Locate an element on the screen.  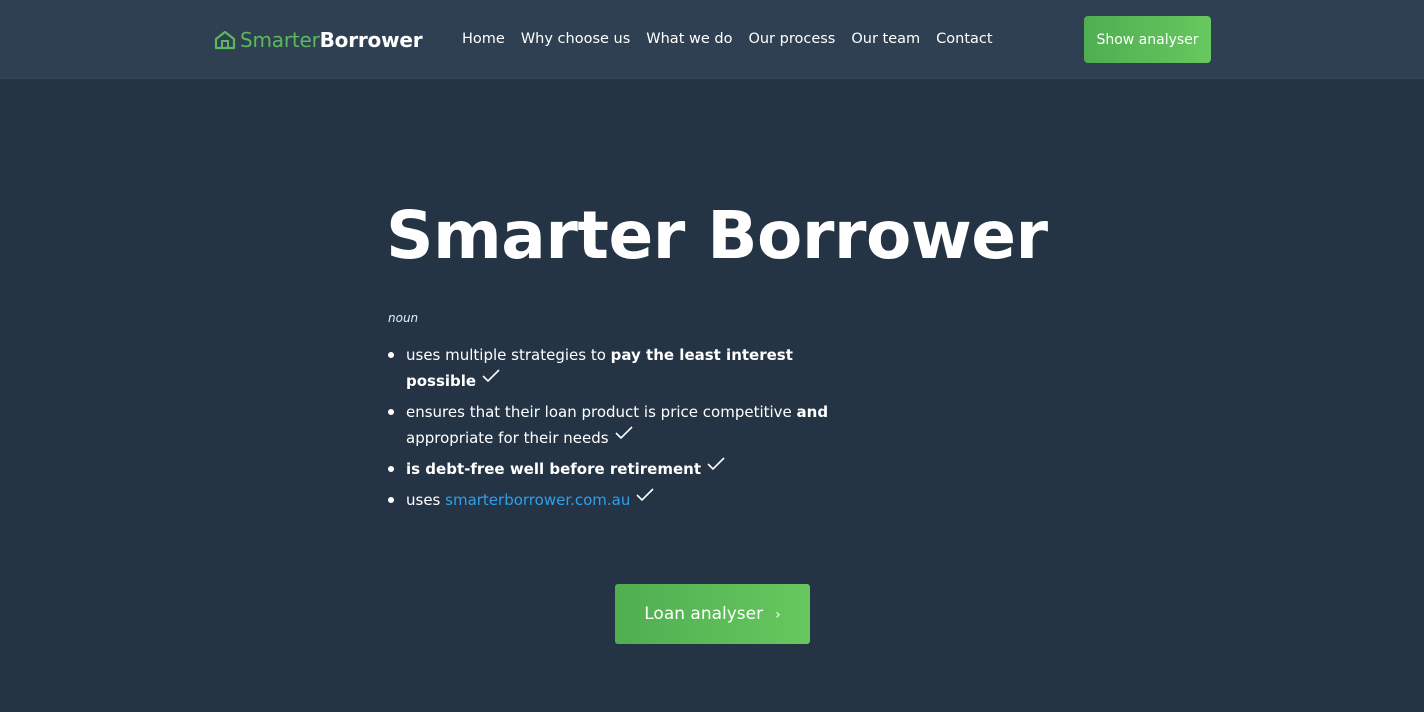
item-text: uses is located at coordinates (426, 500).